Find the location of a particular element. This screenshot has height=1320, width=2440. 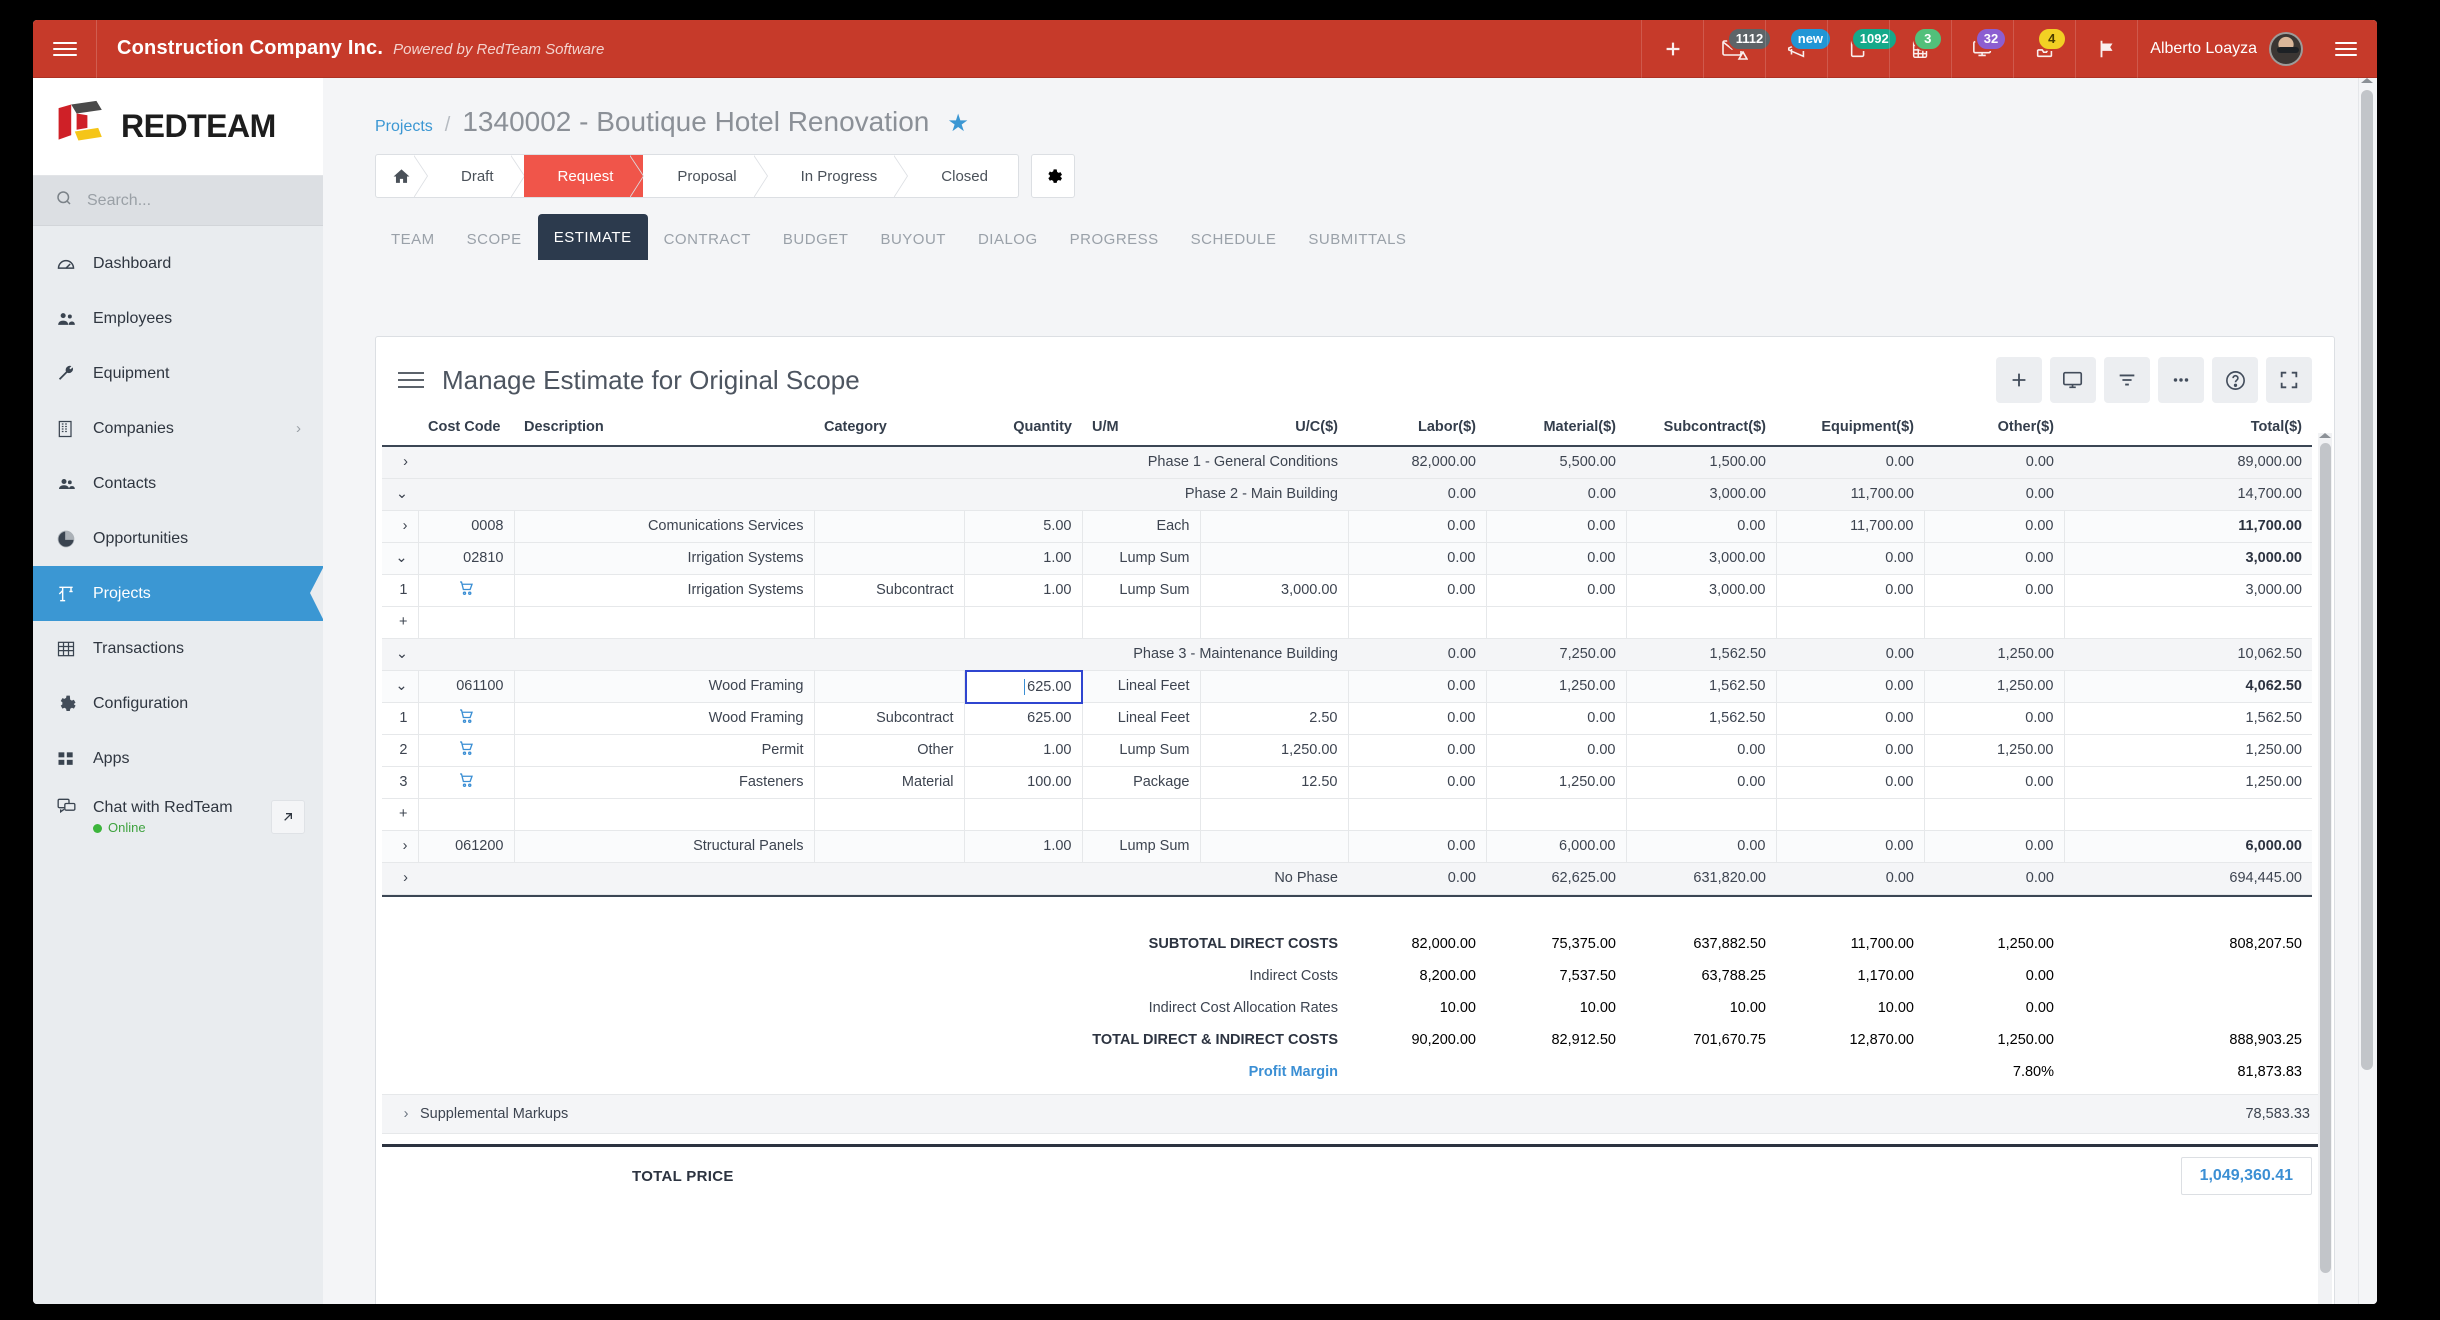

tab-team: TEAM is located at coordinates (413, 239).